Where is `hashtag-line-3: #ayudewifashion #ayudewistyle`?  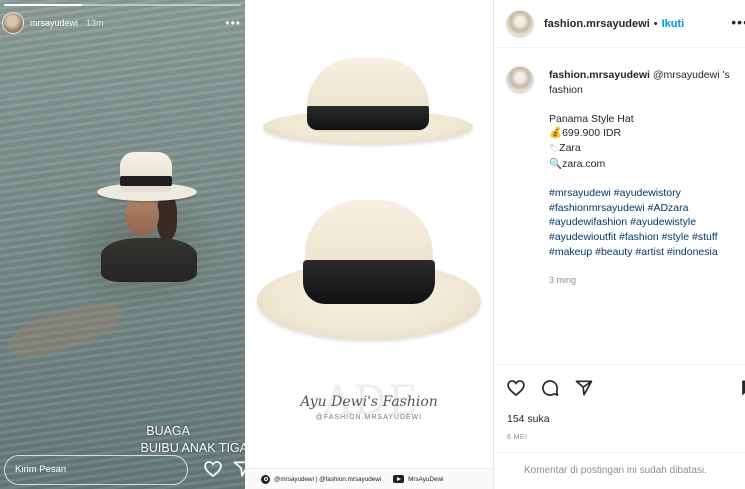 hashtag-line-3: #ayudewifashion #ayudewistyle is located at coordinates (647, 222).